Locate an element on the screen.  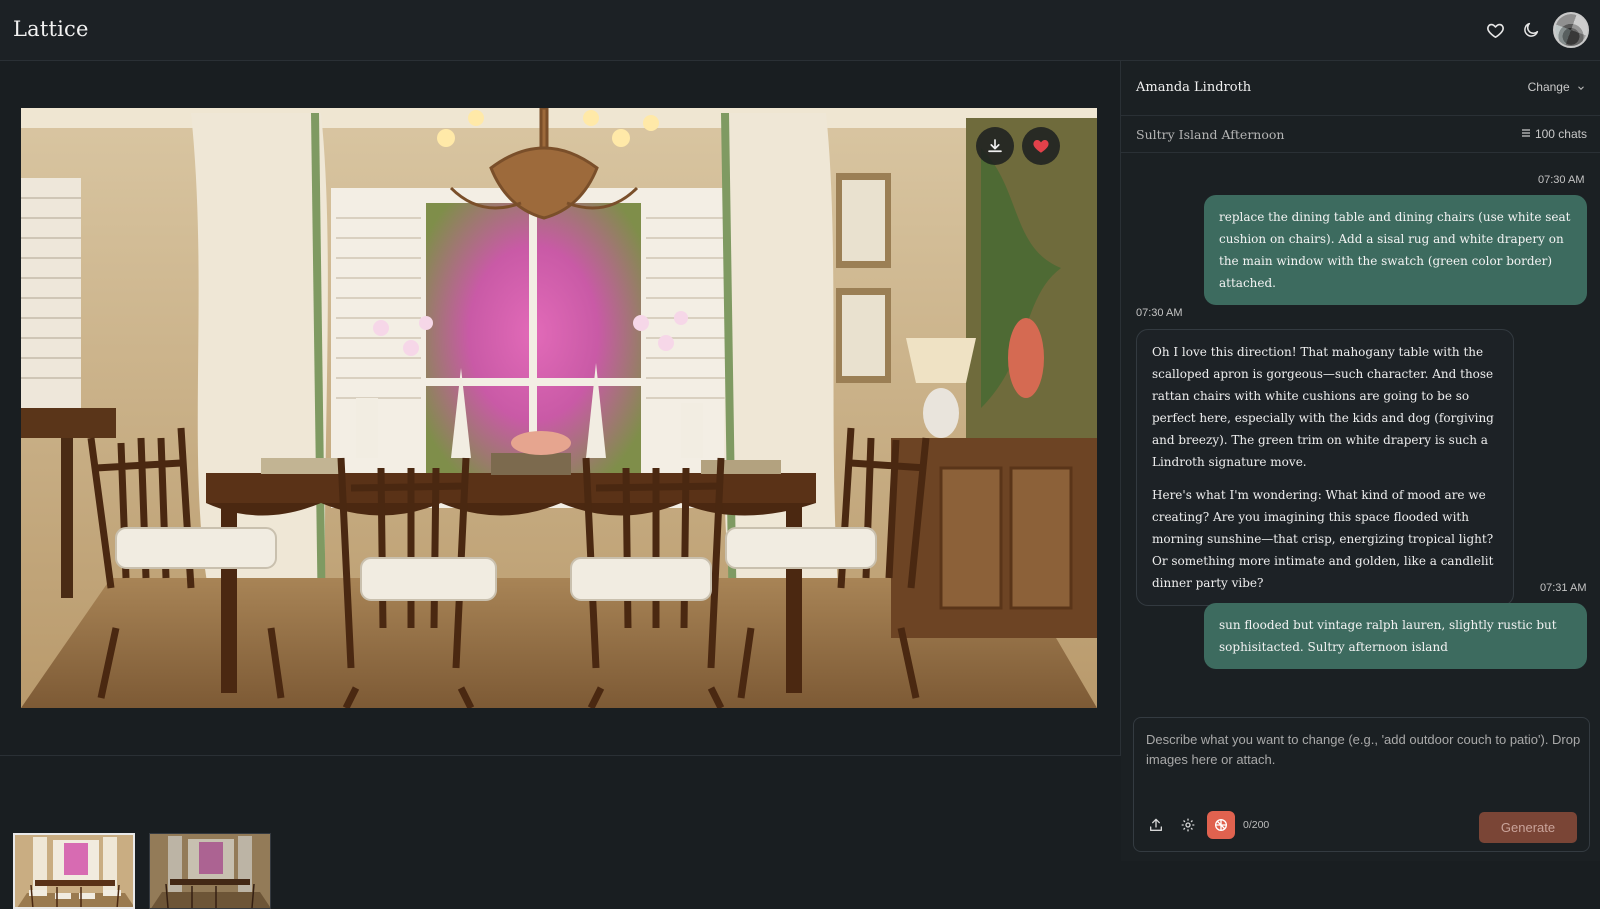
chat-list-button: 100 chats is located at coordinates (1553, 134).